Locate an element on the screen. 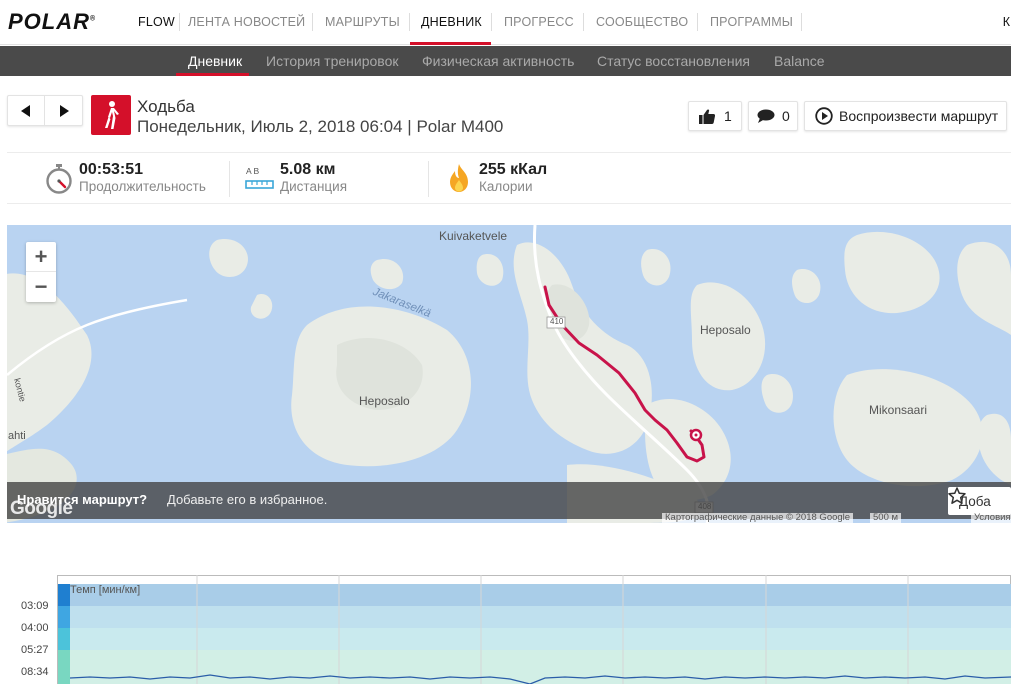 The image size is (1011, 684). y-tick-label: 03:09 is located at coordinates (35, 606).